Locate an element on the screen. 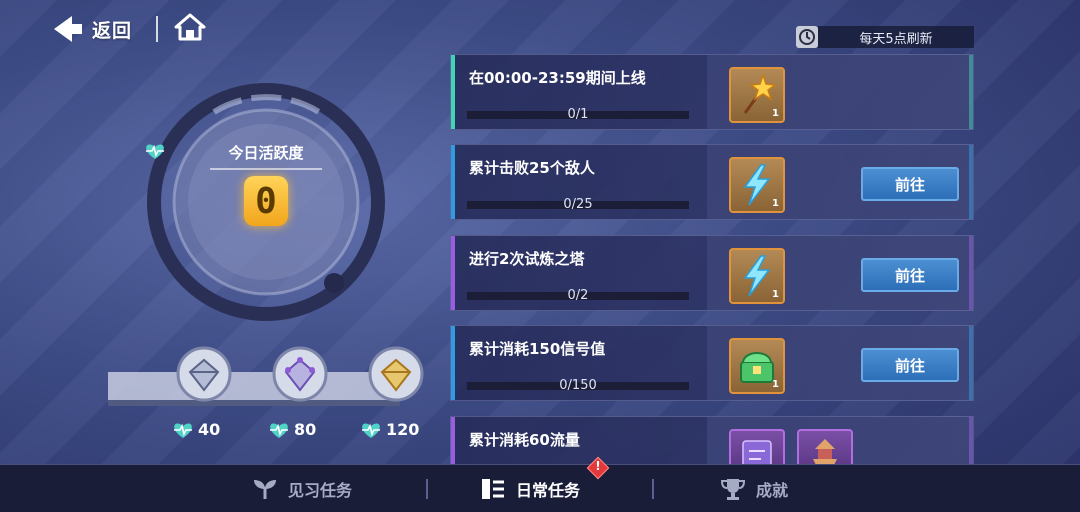 This screenshot has width=1080, height=512. activity-ring: 今日活跃度 0 is located at coordinates (266, 202).